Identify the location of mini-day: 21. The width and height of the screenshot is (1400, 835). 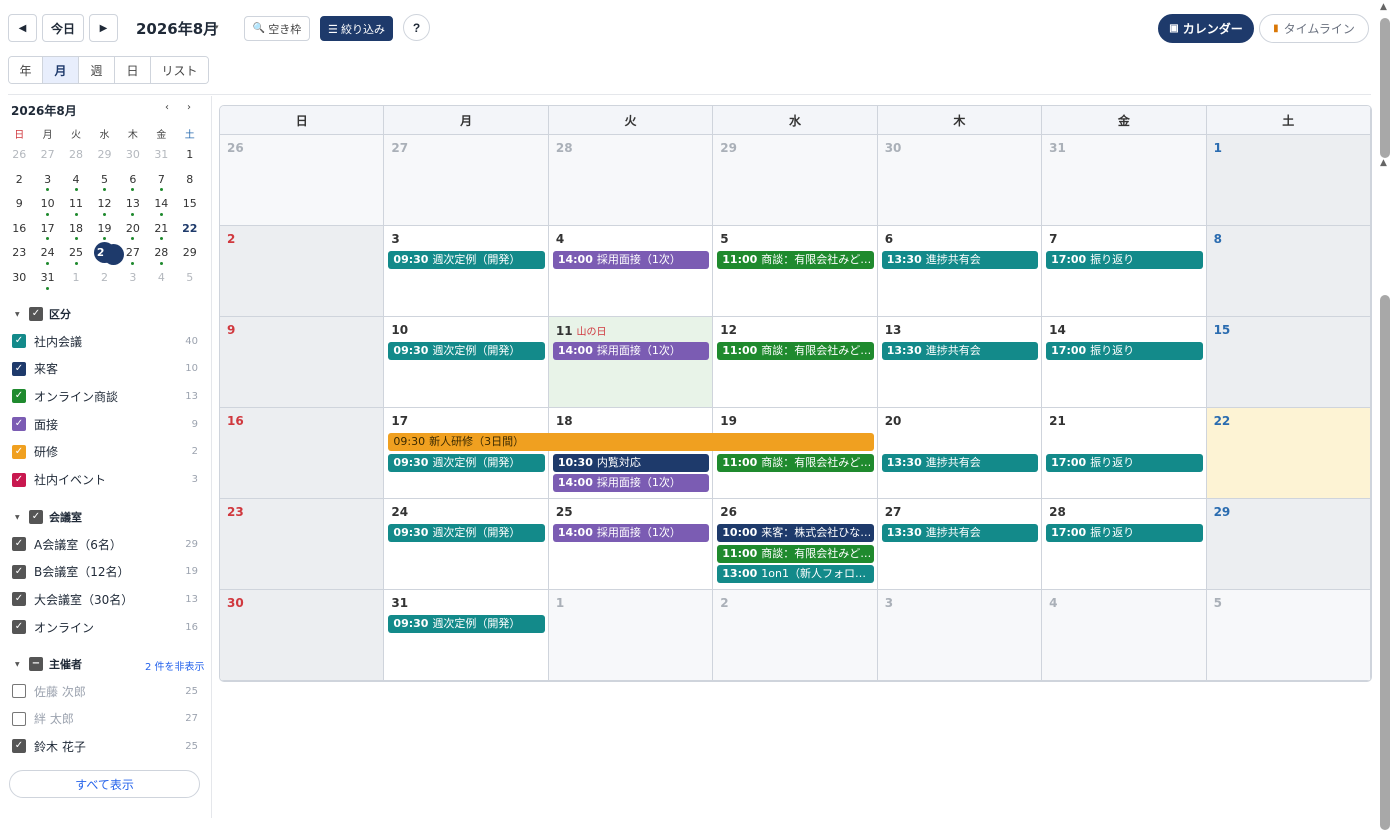
(161, 229).